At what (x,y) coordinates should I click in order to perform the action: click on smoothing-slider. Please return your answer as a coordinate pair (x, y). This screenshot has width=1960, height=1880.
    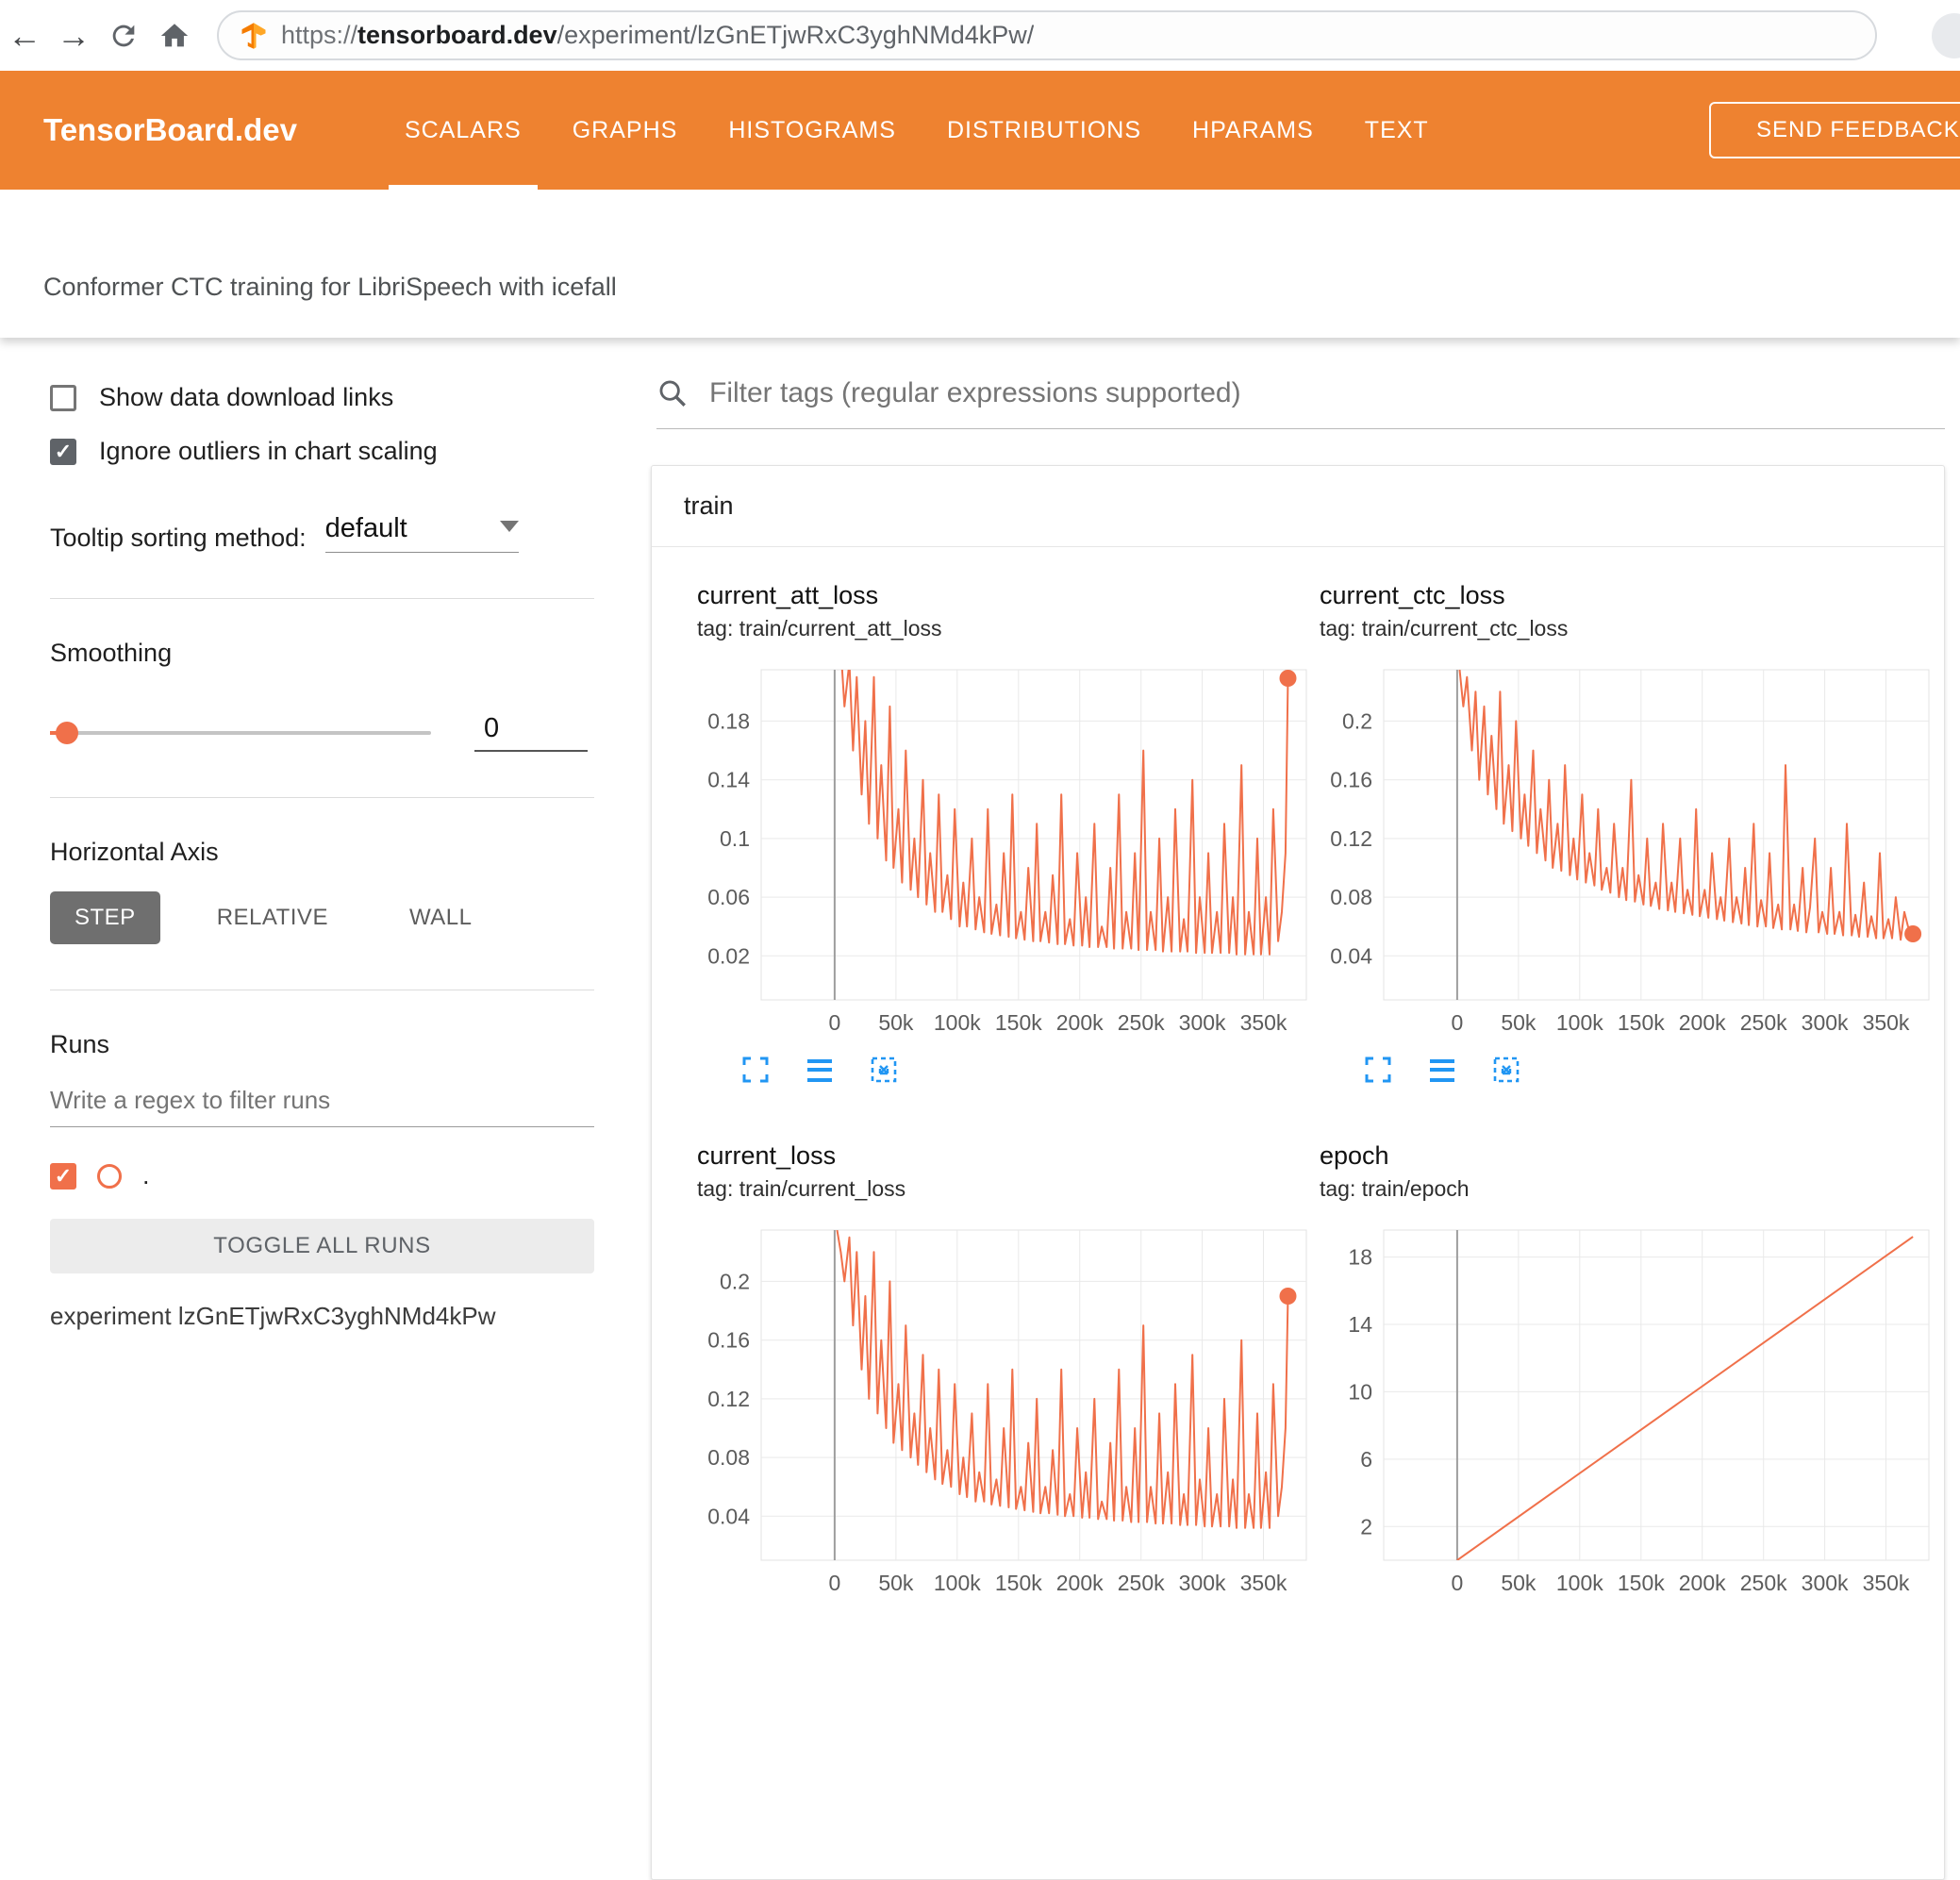
    Looking at the image, I should click on (240, 733).